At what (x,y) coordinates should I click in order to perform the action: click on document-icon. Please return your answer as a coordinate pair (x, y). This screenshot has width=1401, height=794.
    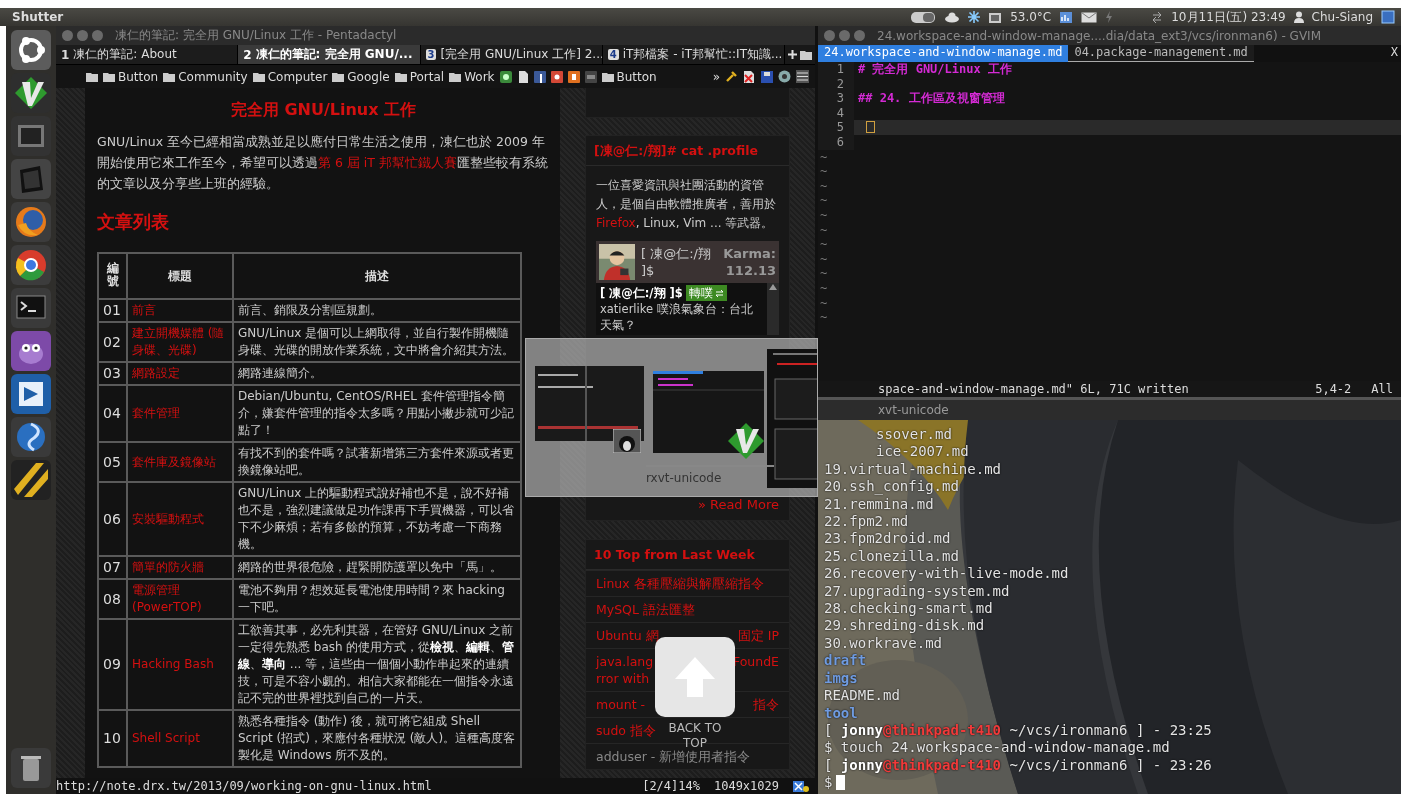
    Looking at the image, I should click on (749, 76).